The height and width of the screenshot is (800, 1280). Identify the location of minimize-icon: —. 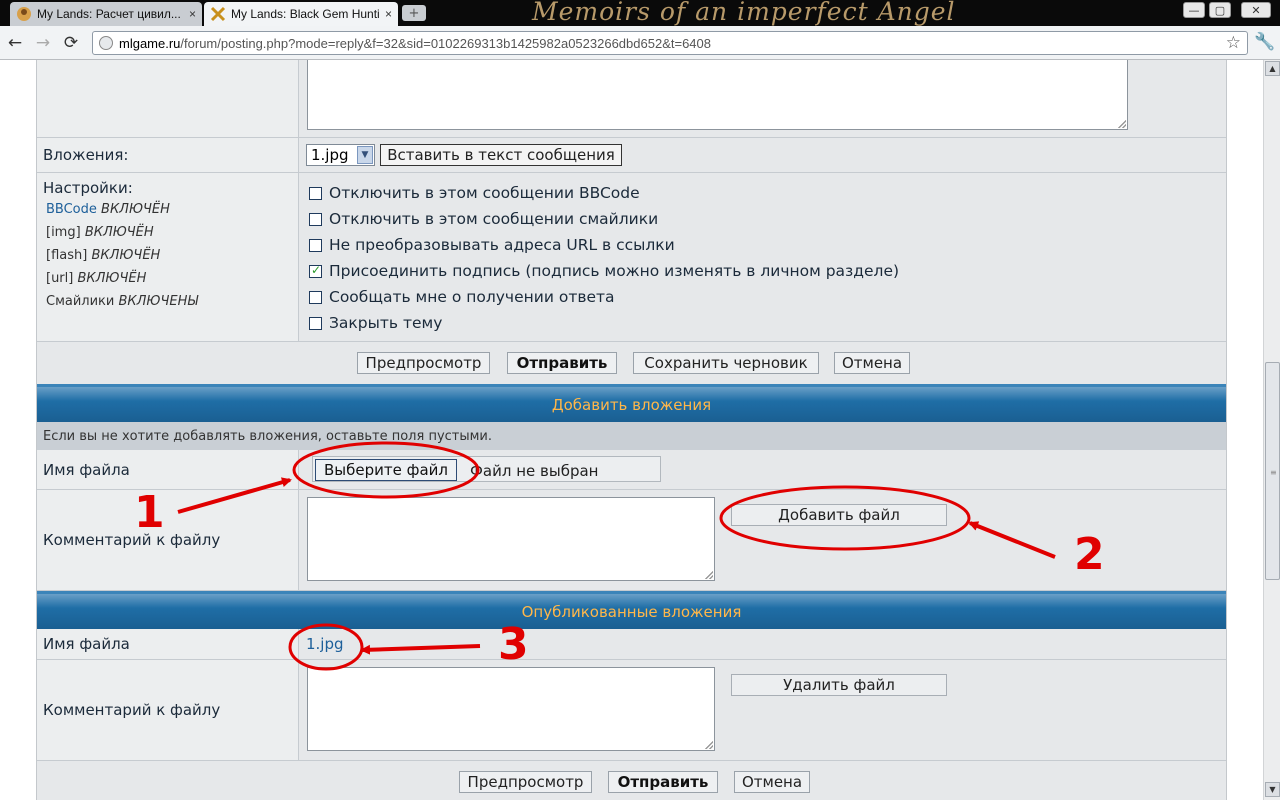
(1194, 10).